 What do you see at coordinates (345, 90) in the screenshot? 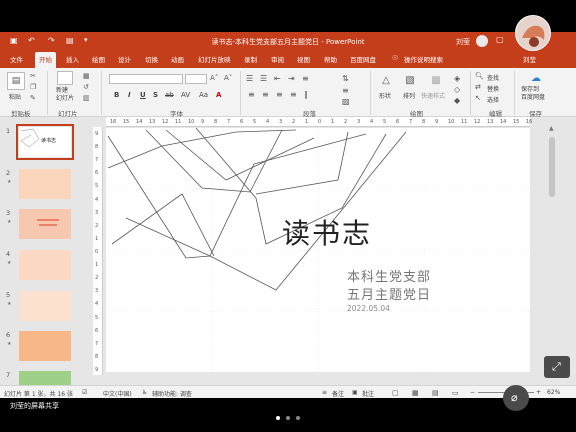
I see `align-text-icon: ≡` at bounding box center [345, 90].